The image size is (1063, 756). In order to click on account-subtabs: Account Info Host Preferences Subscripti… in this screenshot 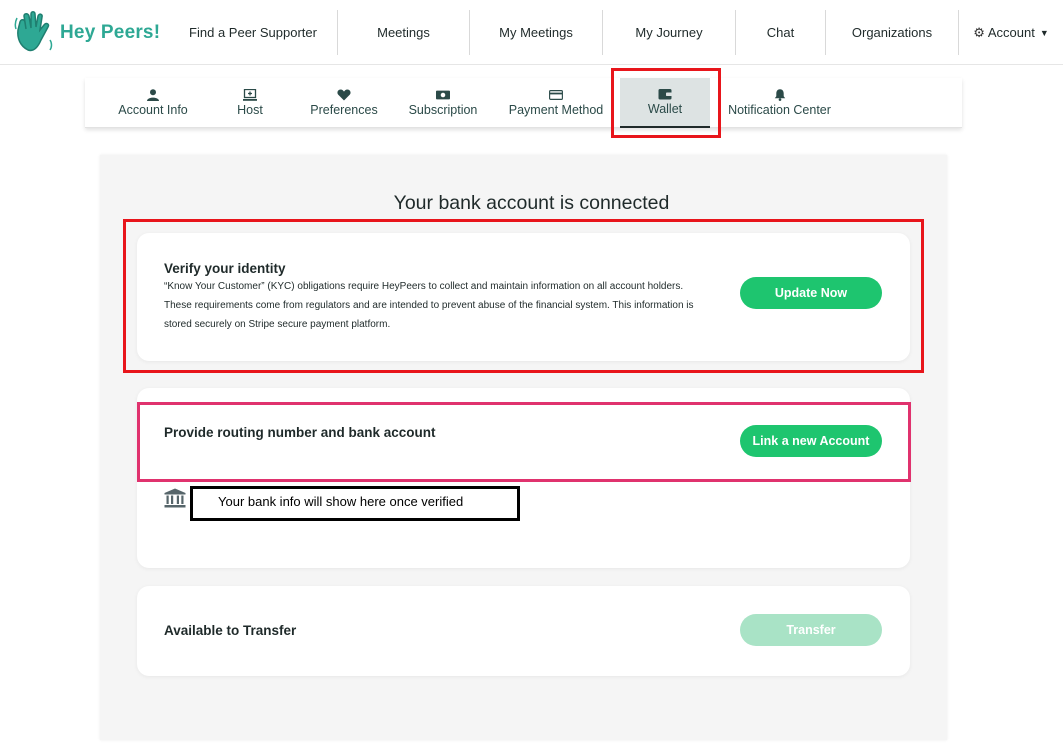, I will do `click(523, 103)`.